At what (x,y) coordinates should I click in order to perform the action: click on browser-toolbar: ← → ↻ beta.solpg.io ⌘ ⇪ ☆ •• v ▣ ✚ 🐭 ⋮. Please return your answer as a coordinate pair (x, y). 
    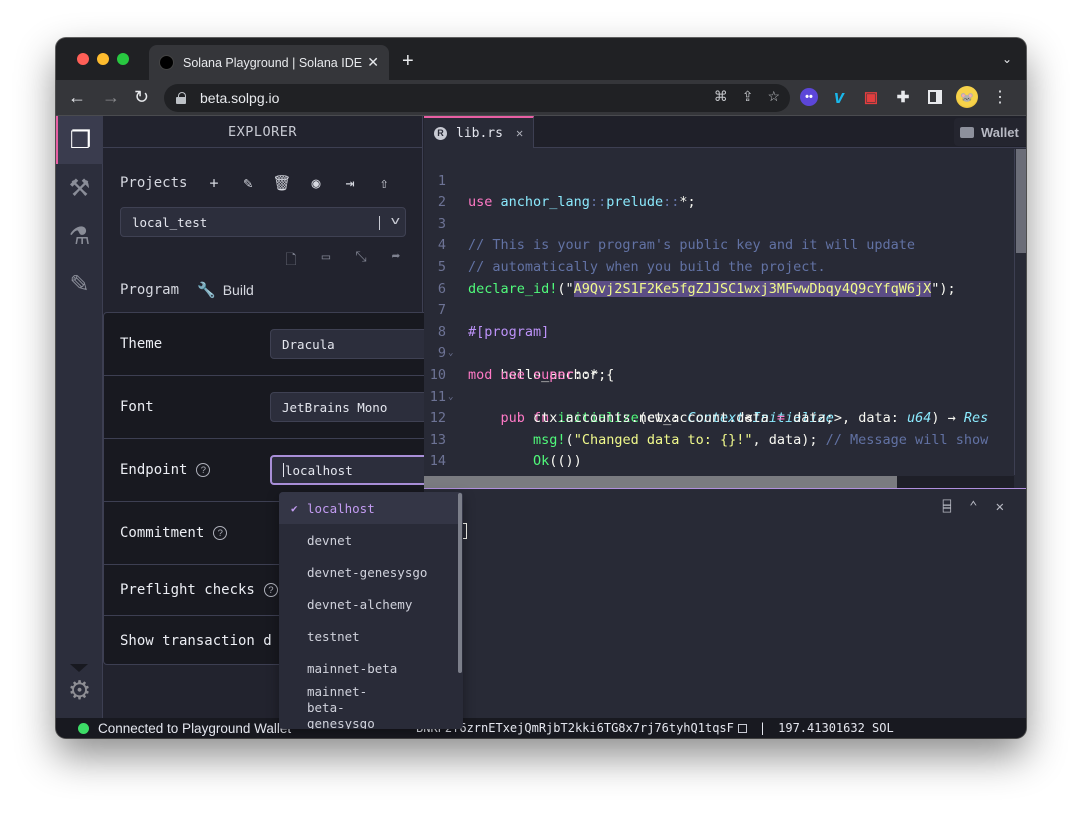
    Looking at the image, I should click on (541, 98).